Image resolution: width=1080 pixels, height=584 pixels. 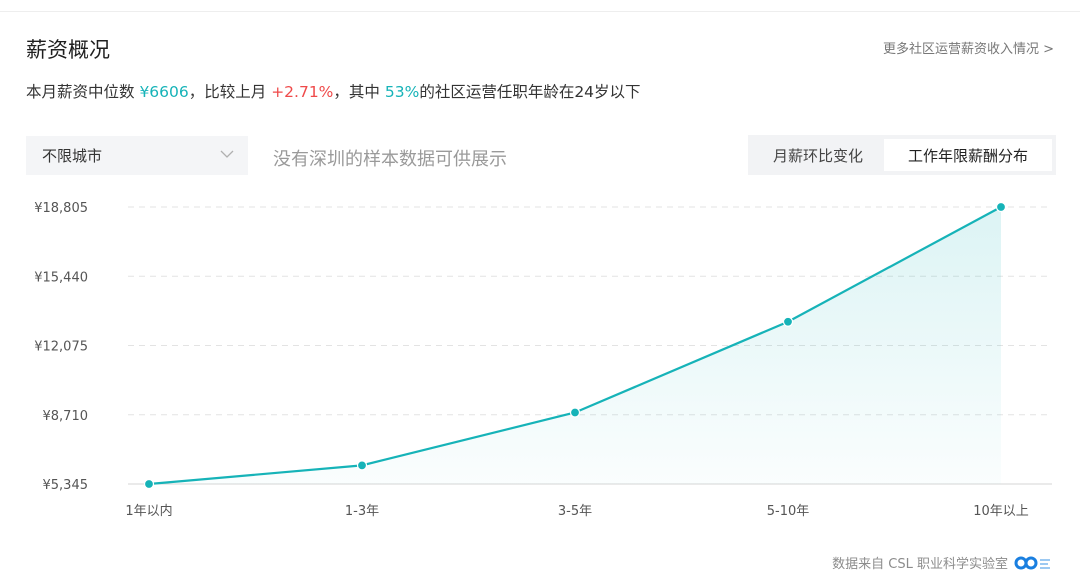 I want to click on x-axis-ticks: 1年以内 1-3年 3-5年 5-10年 10年以上, so click(x=576, y=511).